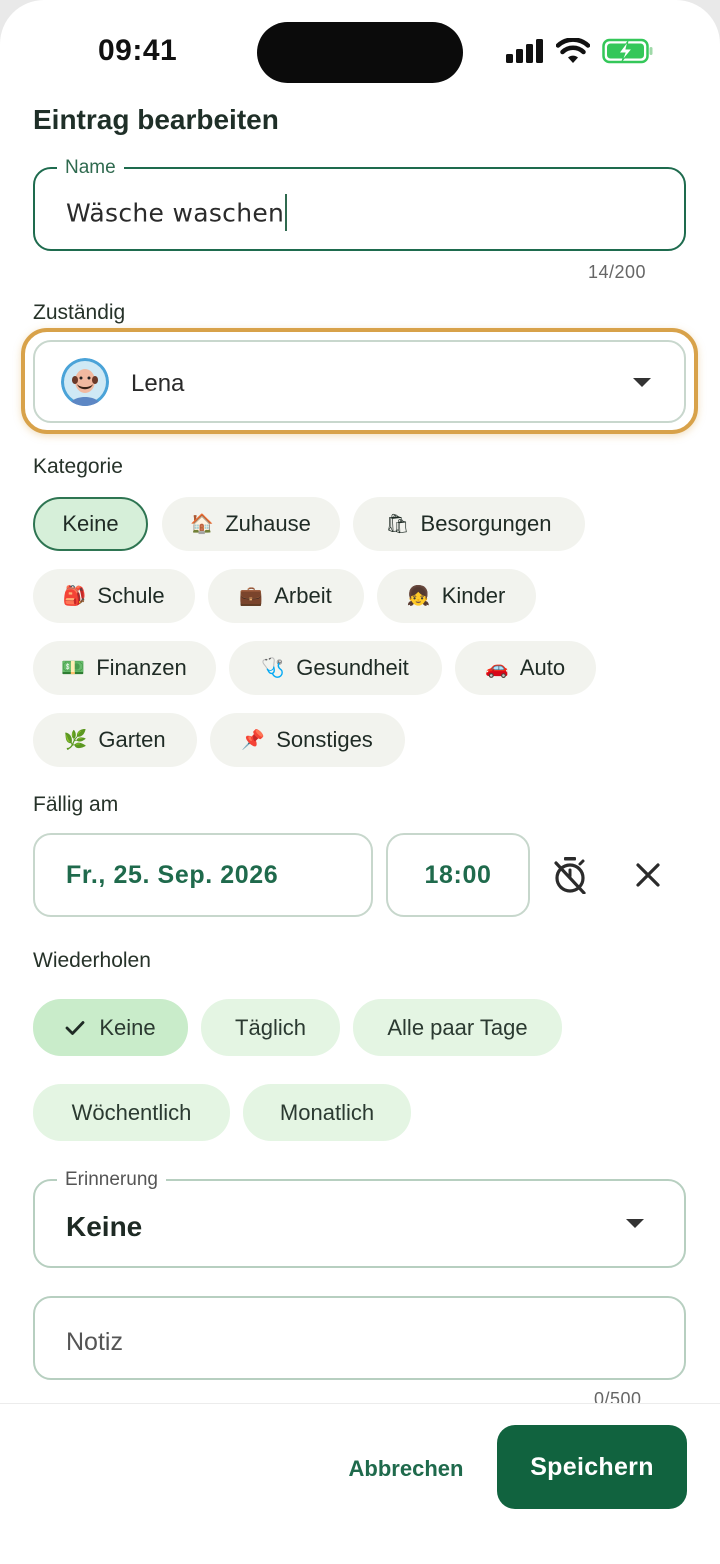 The width and height of the screenshot is (720, 1564). What do you see at coordinates (76, 804) in the screenshot?
I see `due-label: Fällig am` at bounding box center [76, 804].